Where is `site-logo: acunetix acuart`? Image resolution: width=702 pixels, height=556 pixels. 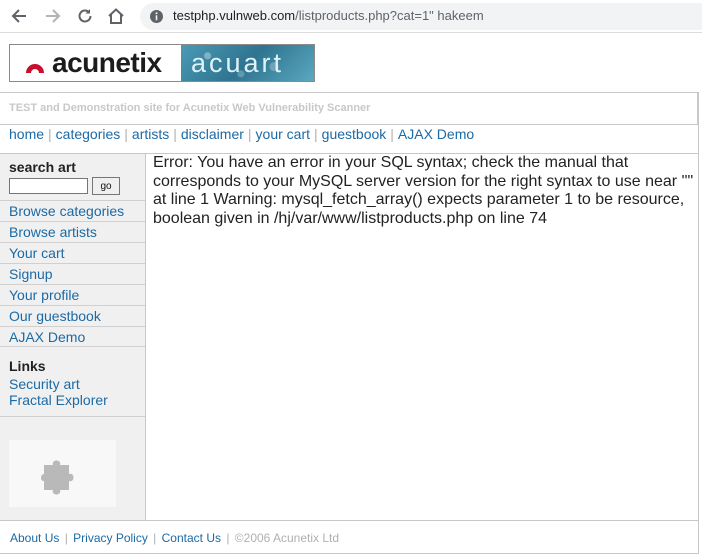 site-logo: acunetix acuart is located at coordinates (162, 63).